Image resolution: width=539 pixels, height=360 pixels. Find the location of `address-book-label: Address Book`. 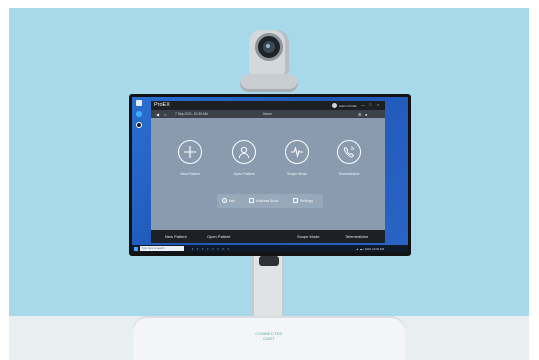

address-book-label: Address Book is located at coordinates (267, 200).